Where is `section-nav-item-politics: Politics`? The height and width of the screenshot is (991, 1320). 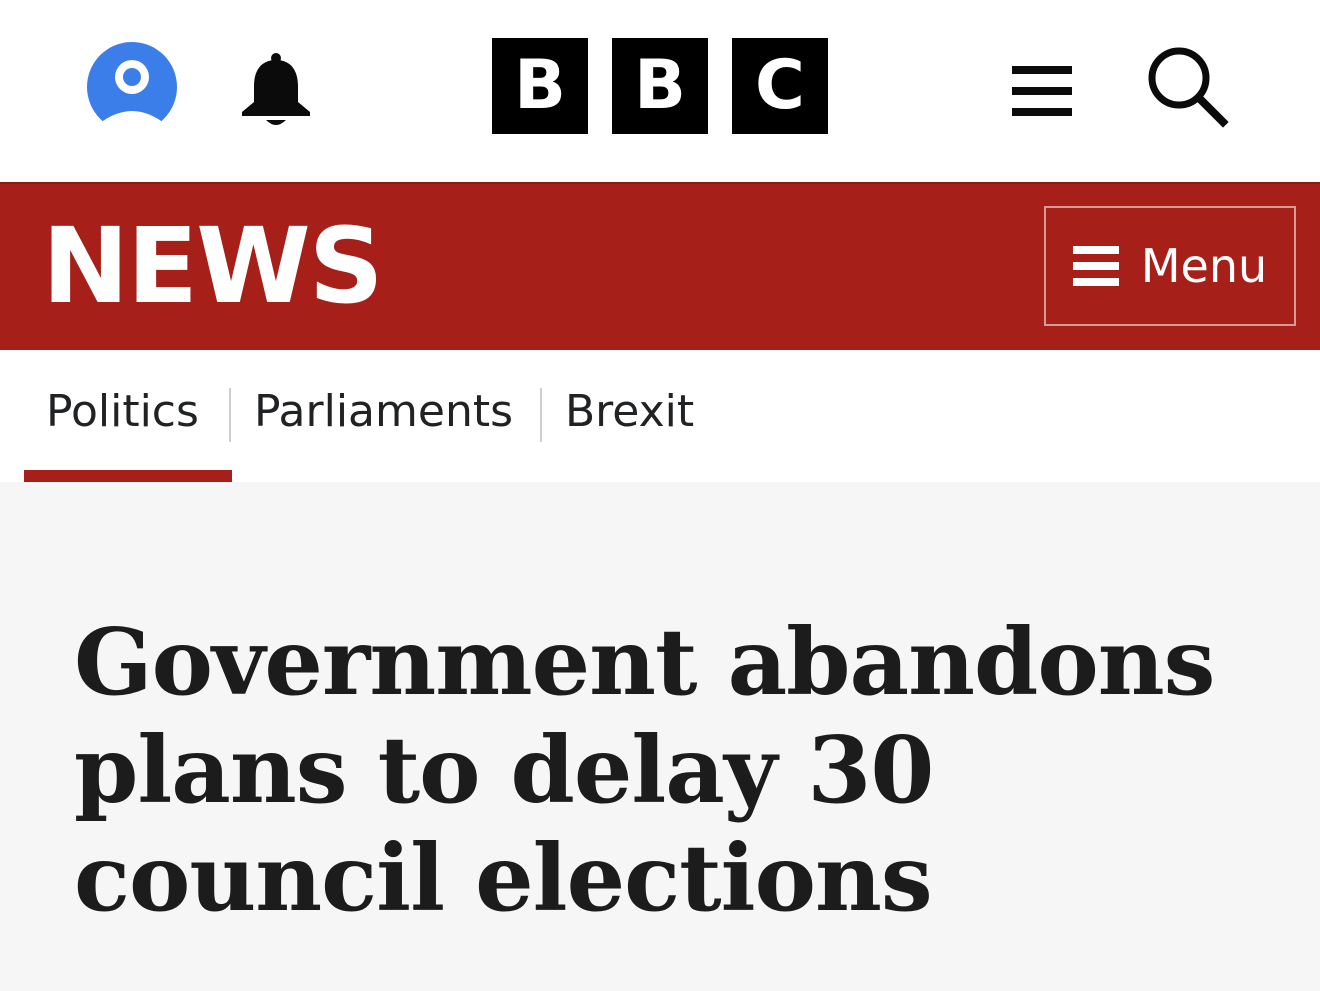
section-nav-item-politics: Politics is located at coordinates (122, 411).